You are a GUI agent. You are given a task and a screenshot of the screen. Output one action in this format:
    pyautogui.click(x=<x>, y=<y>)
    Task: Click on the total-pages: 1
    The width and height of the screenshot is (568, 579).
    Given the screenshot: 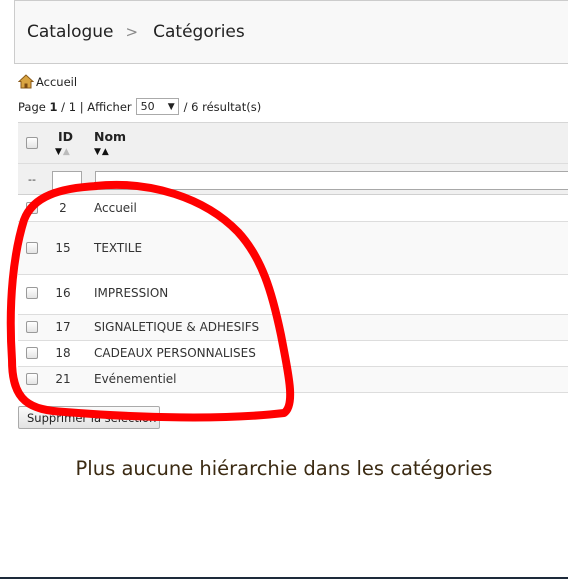 What is the action you would take?
    pyautogui.click(x=72, y=106)
    